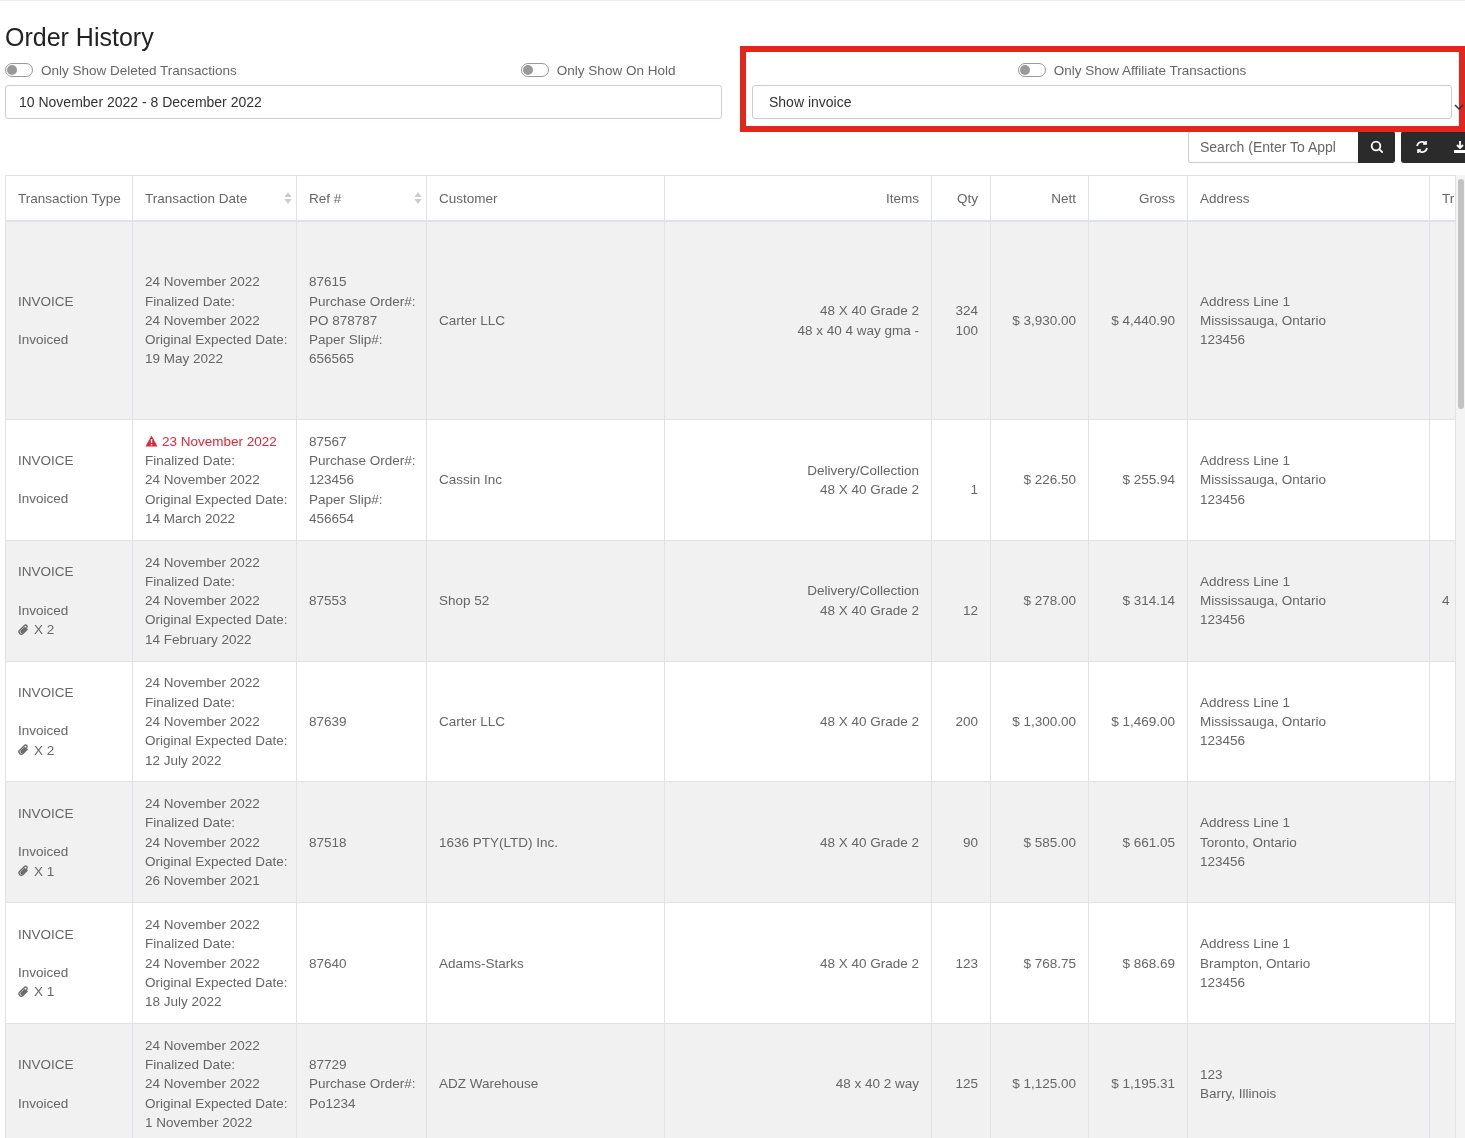  Describe the element at coordinates (344, 320) in the screenshot. I see `reference-line: PO 878787` at that location.